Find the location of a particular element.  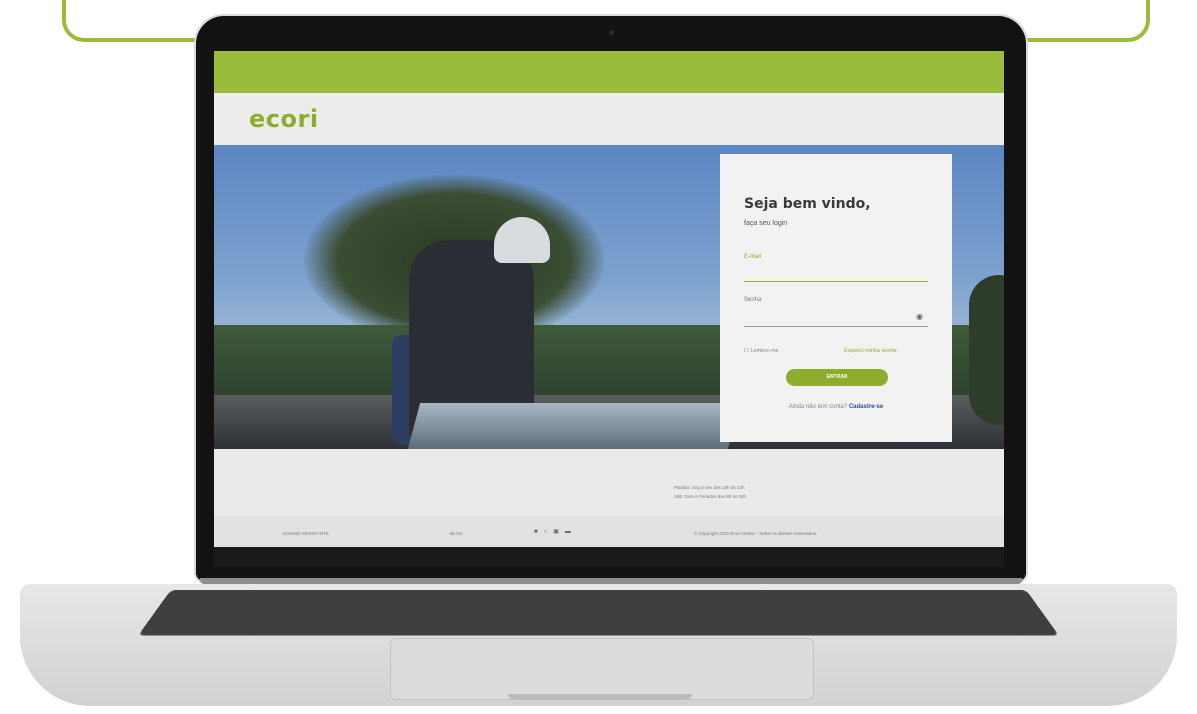

site-link: ACESSE NOSSO SITE is located at coordinates (305, 533).